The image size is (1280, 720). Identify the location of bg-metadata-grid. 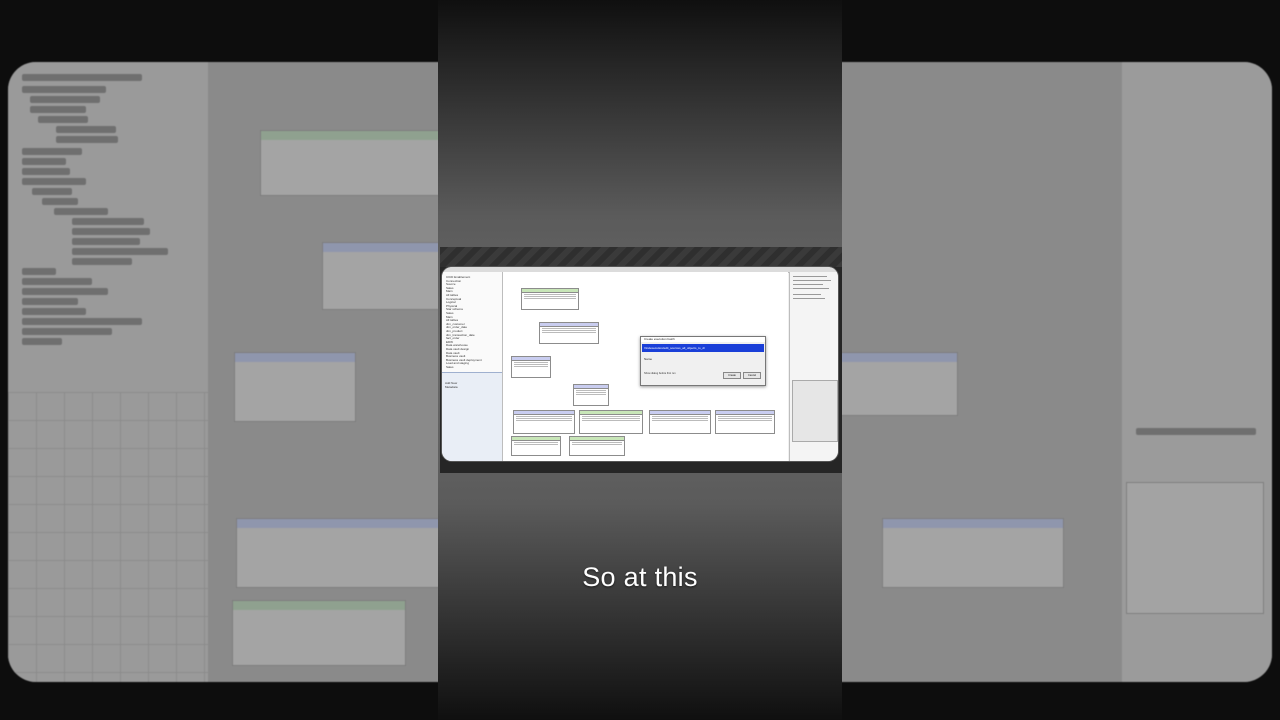
(108, 537).